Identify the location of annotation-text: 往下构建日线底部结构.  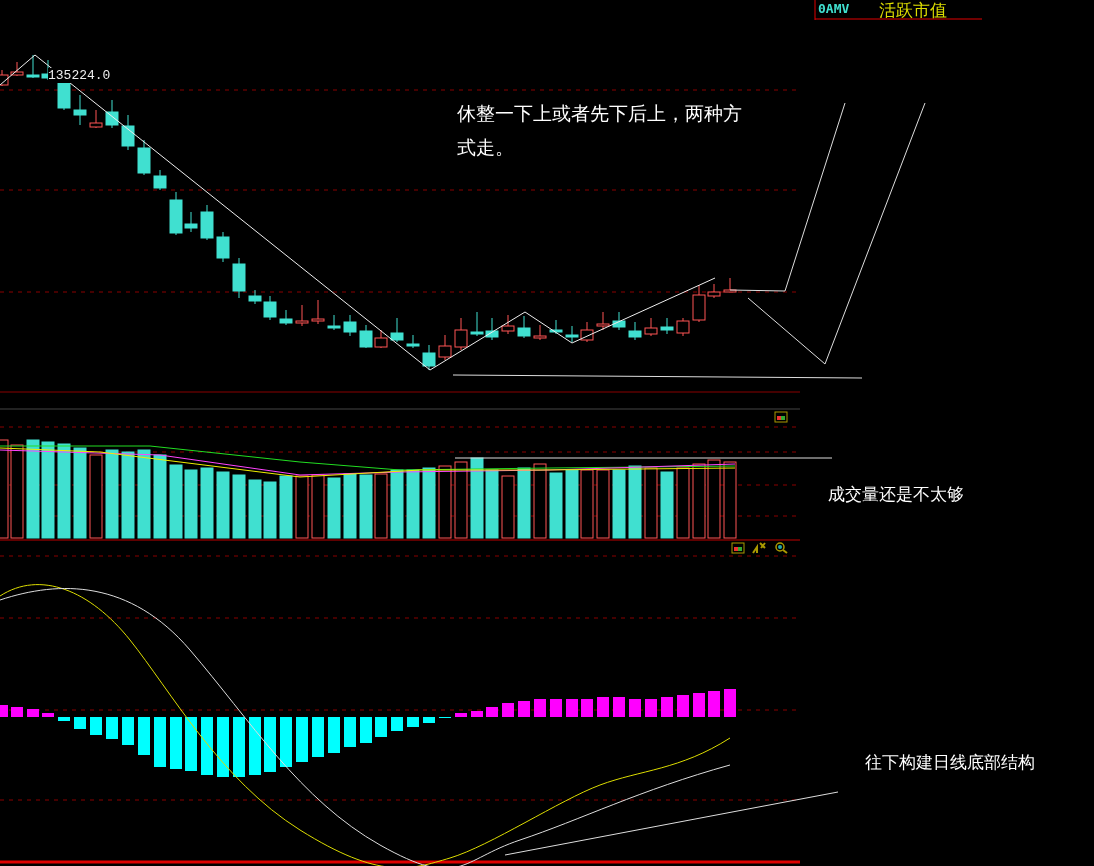
(950, 762).